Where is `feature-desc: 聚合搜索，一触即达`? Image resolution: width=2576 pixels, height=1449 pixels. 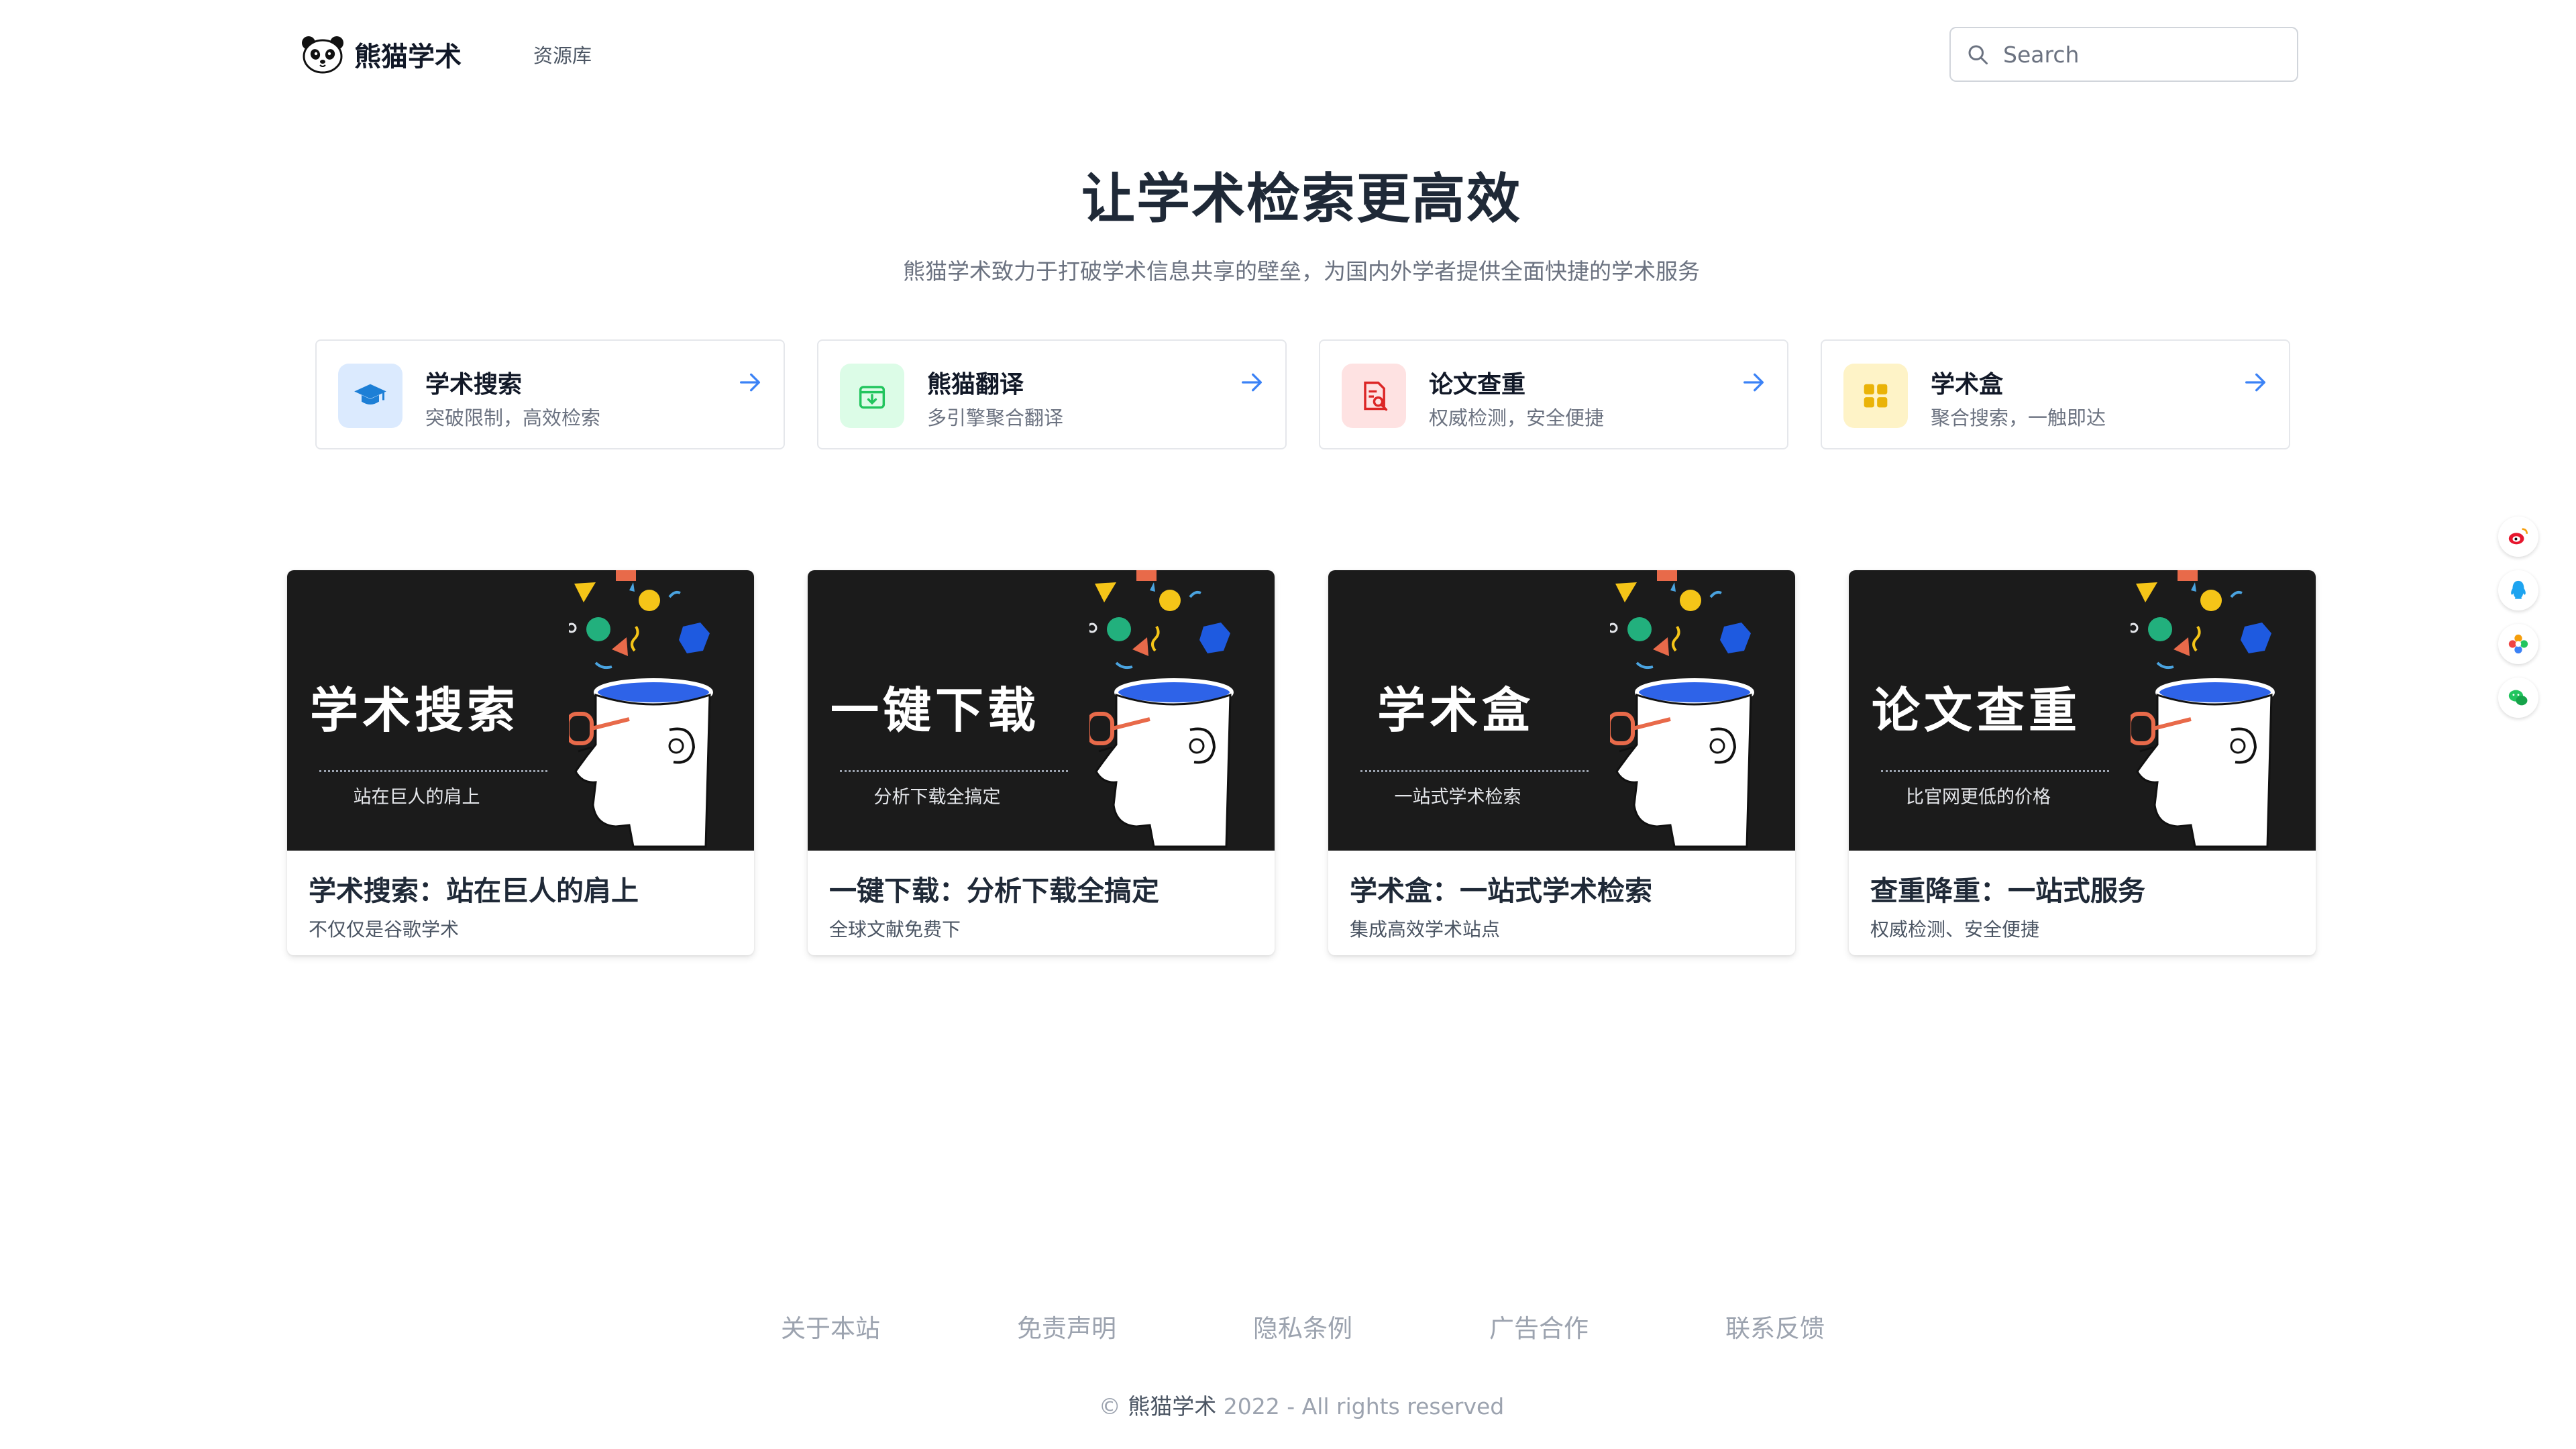 feature-desc: 聚合搜索，一触即达 is located at coordinates (2018, 418).